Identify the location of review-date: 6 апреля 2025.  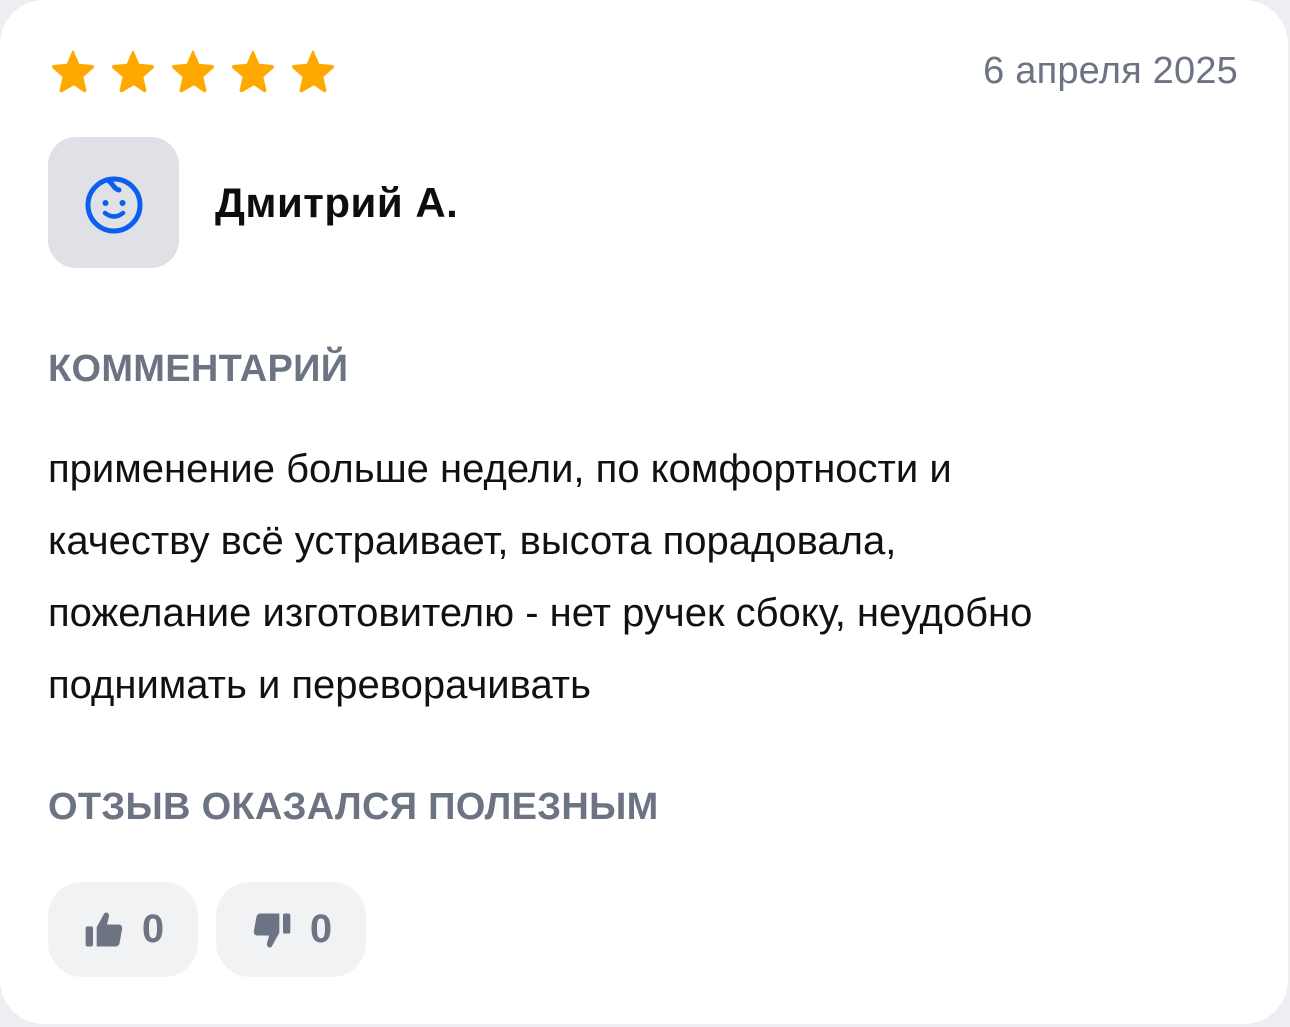
(1110, 71).